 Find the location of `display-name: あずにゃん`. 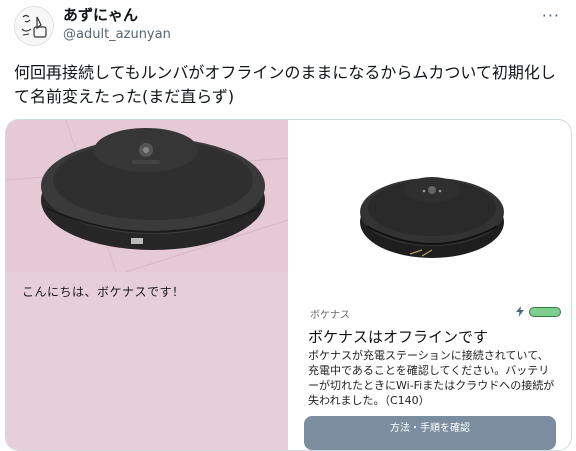

display-name: あずにゃん is located at coordinates (100, 15).